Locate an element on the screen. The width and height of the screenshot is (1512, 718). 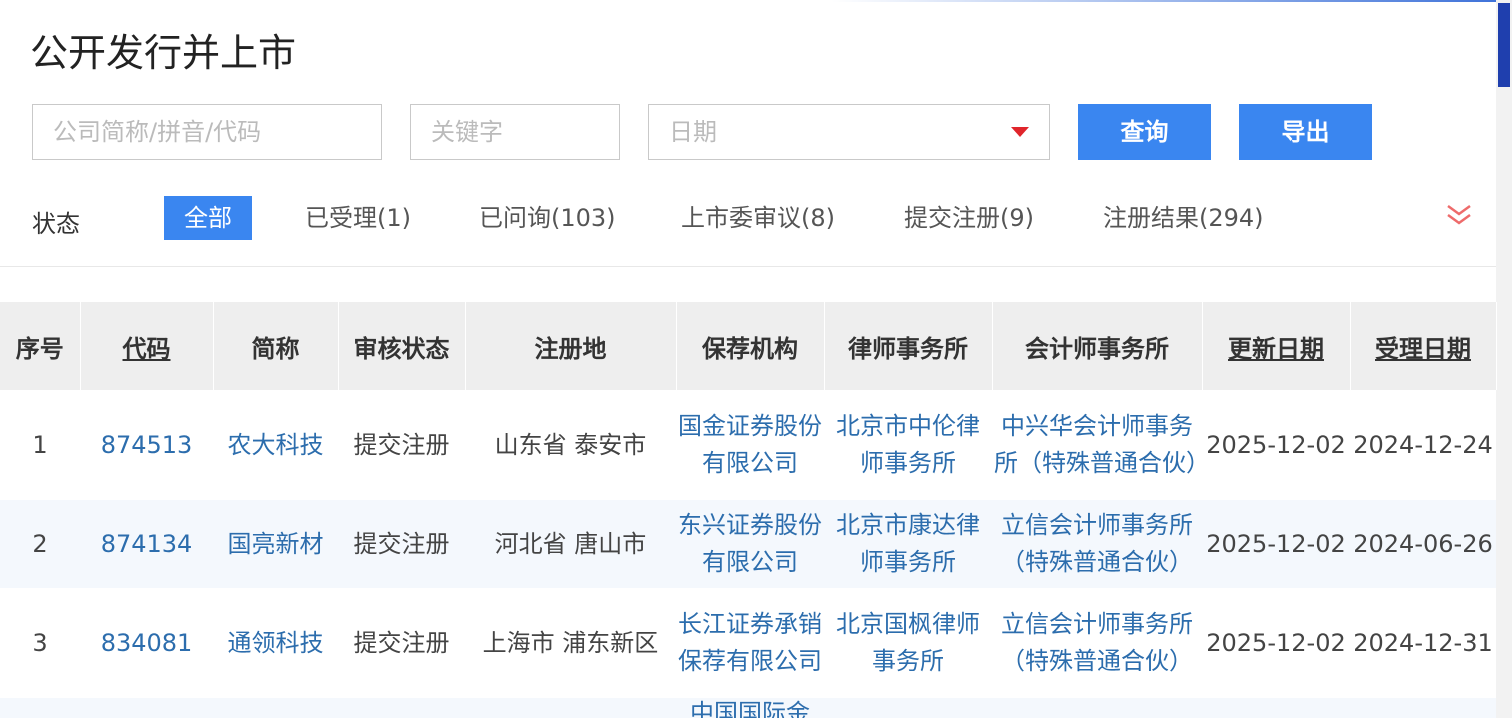
top-accent-line is located at coordinates (756, 1).